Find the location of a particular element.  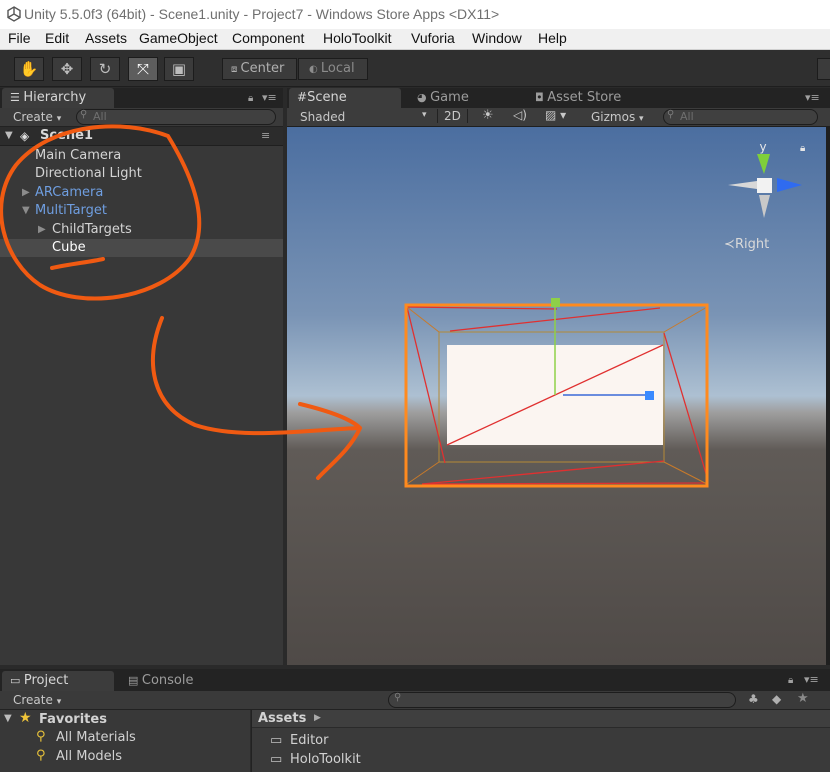

favorite-item: All Models is located at coordinates (89, 756).